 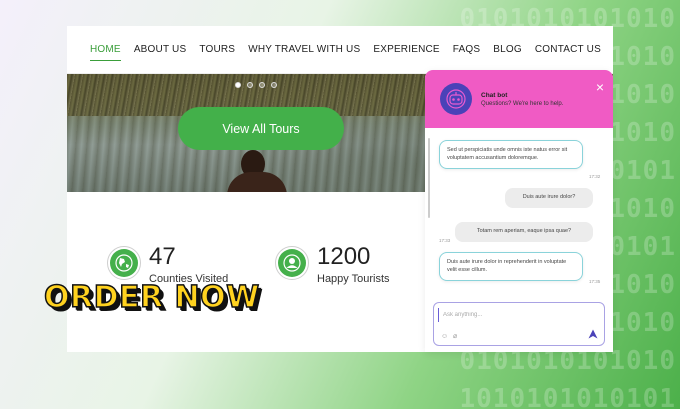 What do you see at coordinates (466, 49) in the screenshot?
I see `nav-faqs: FAQS` at bounding box center [466, 49].